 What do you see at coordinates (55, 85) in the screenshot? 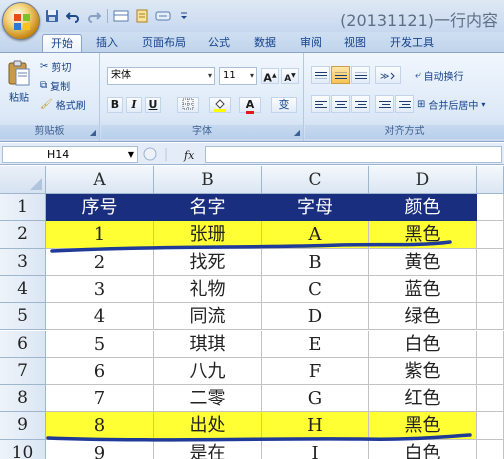
I see `copy-button: ⧉ 复制` at bounding box center [55, 85].